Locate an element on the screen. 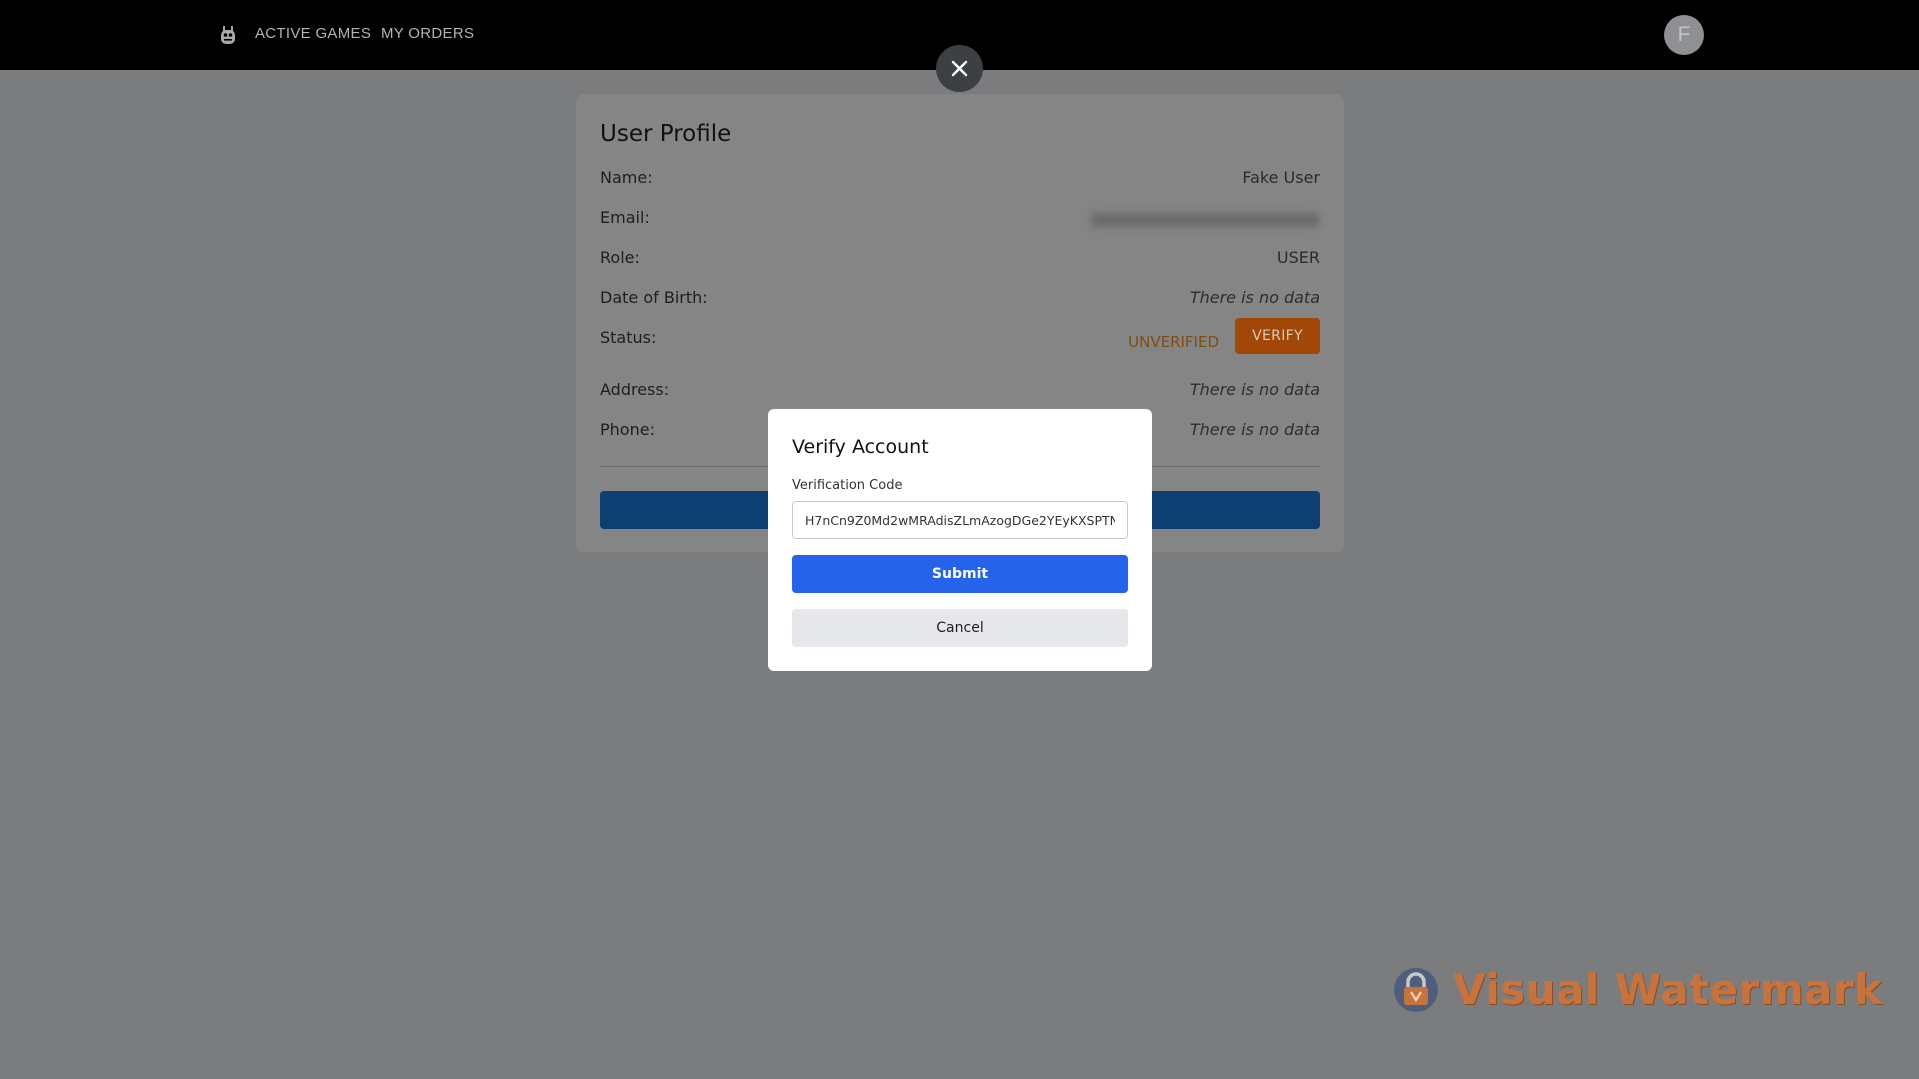  row-label: Status: is located at coordinates (628, 337).